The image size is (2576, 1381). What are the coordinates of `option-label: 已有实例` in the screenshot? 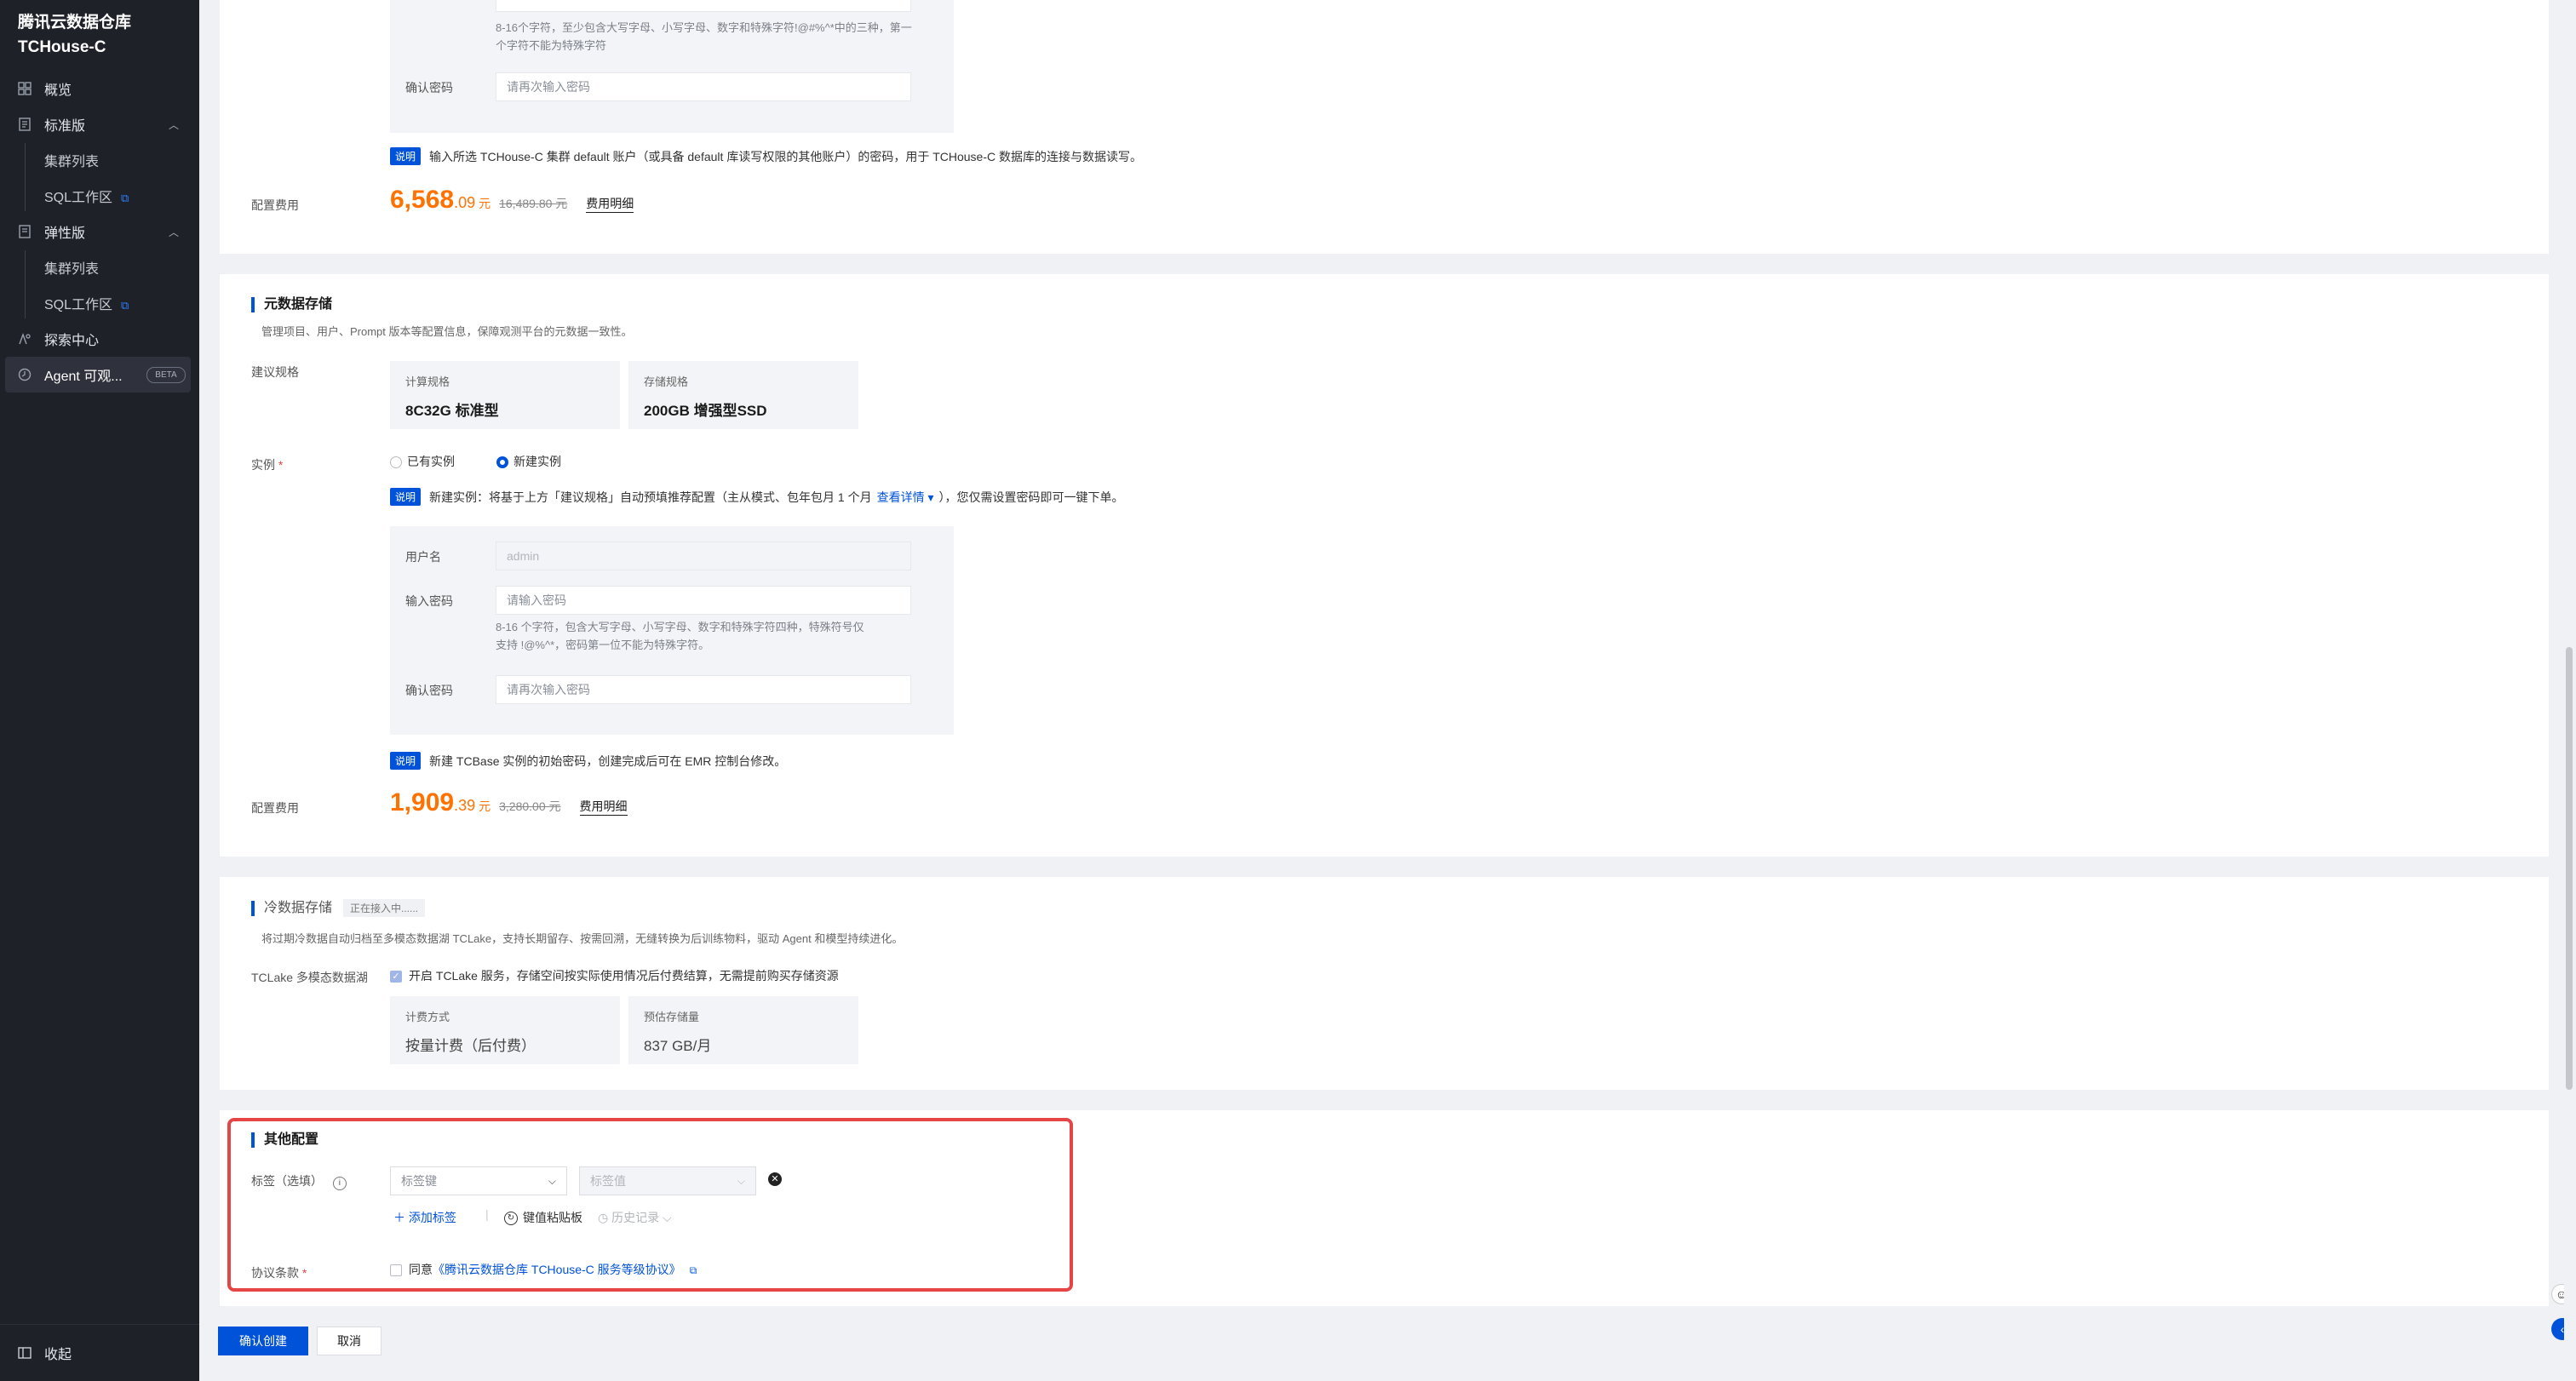 It's located at (431, 461).